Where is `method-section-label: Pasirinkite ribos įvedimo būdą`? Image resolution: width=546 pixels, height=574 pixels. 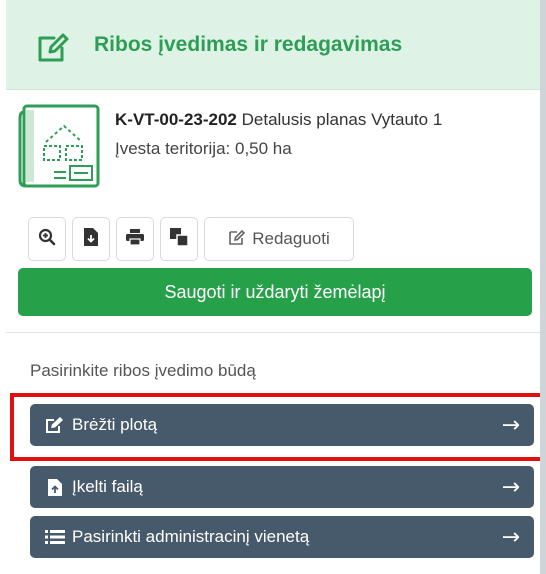
method-section-label: Pasirinkite ribos įvedimo būdą is located at coordinates (143, 370).